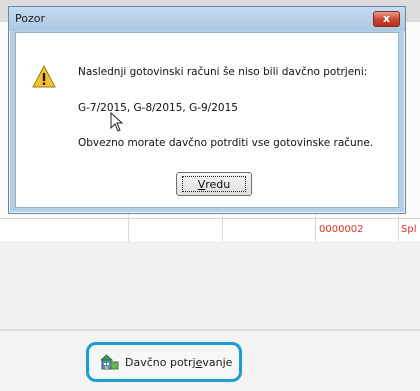 The image size is (420, 391). I want to click on message-invoice-list: G-7/2015, G-8/2015, G-9/2015, so click(158, 108).